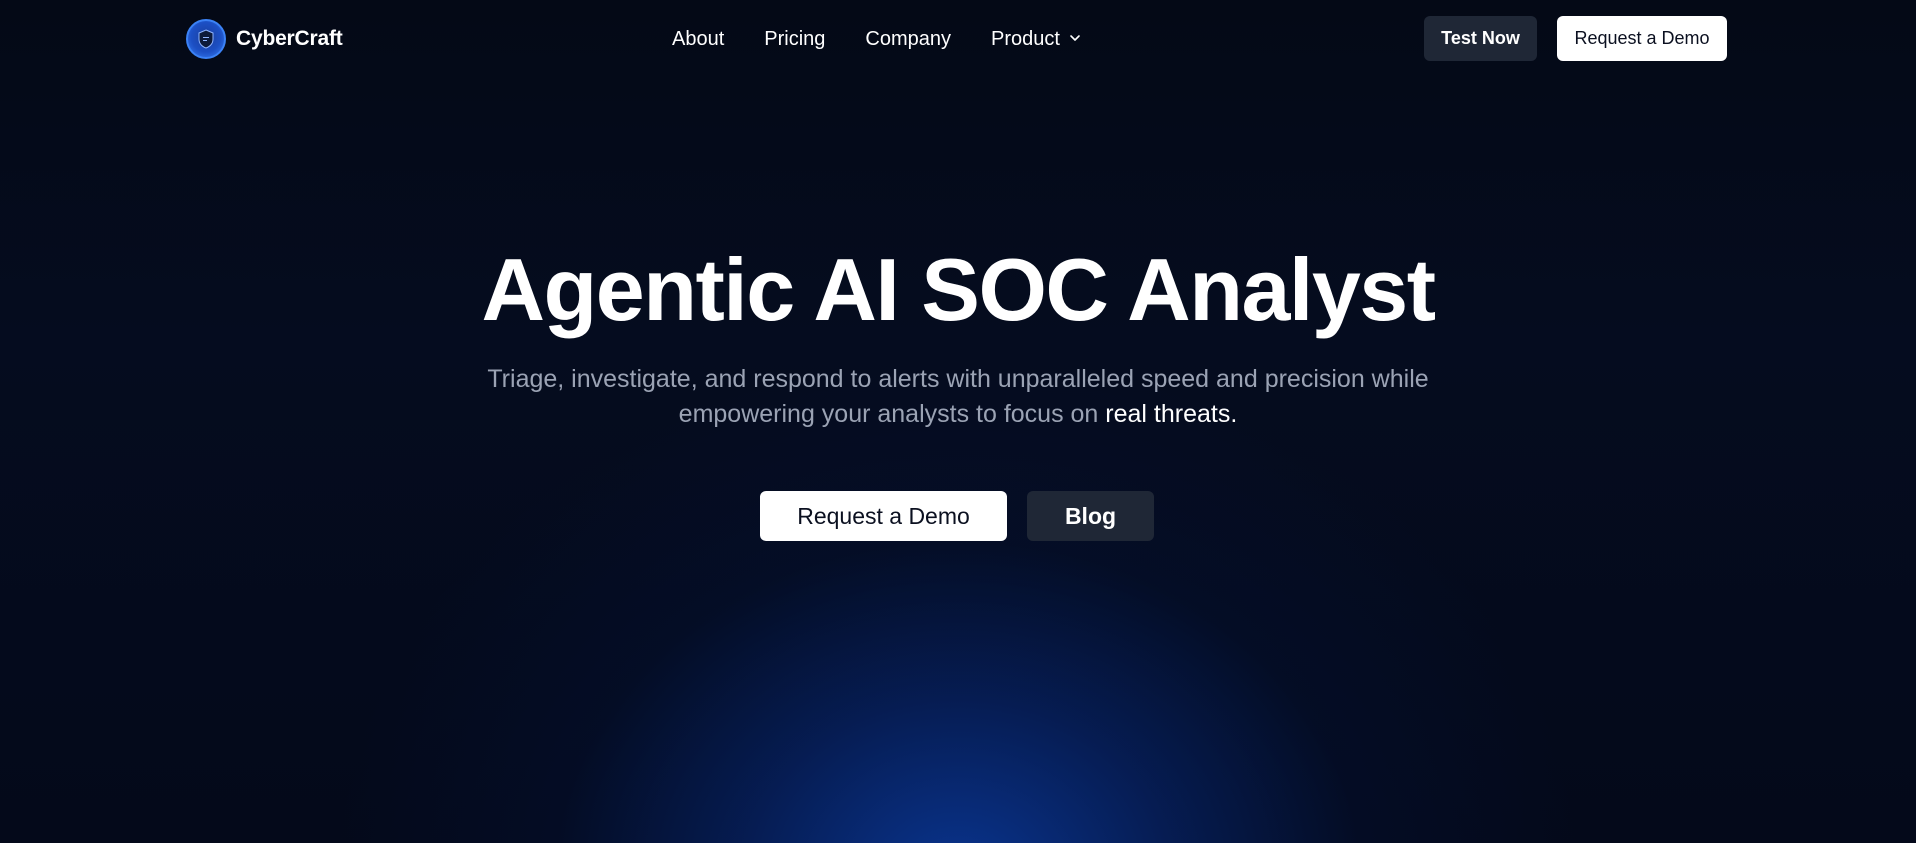 Image resolution: width=1916 pixels, height=843 pixels. Describe the element at coordinates (1075, 39) in the screenshot. I see `chevron-down-icon` at that location.